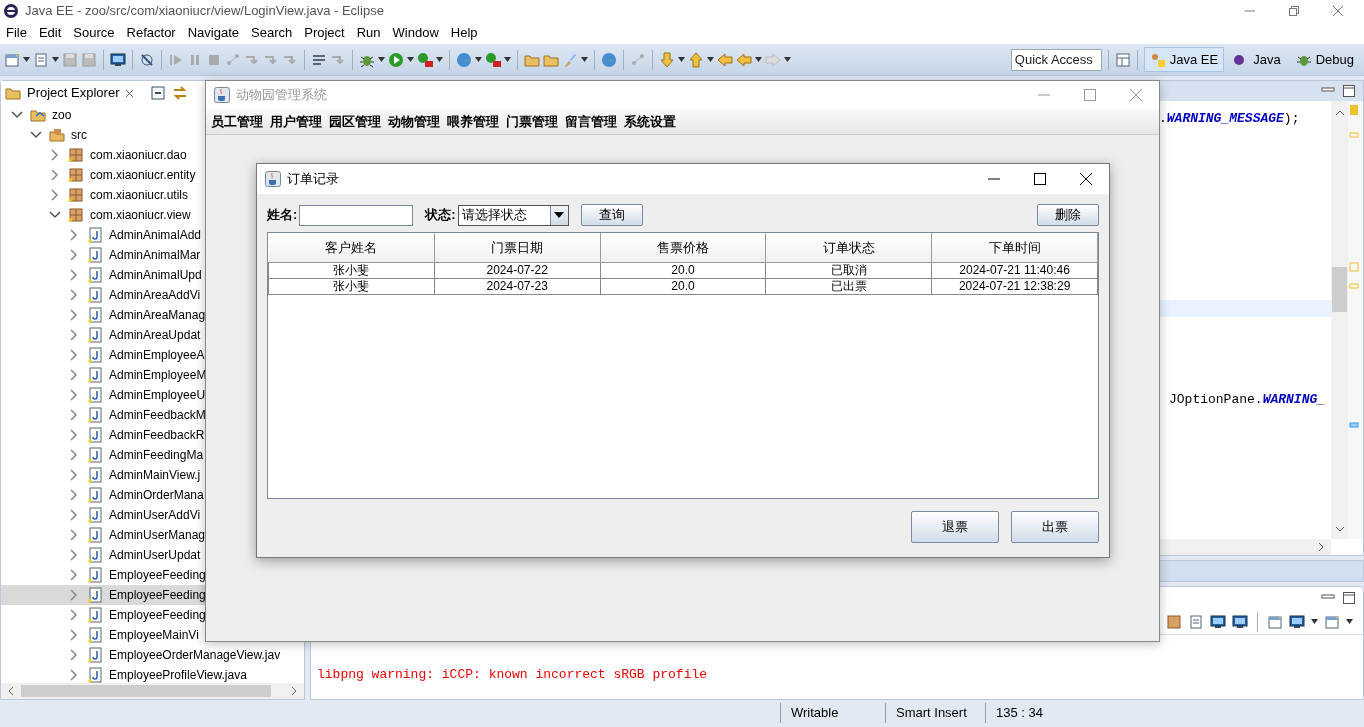  I want to click on column-header: 门票日期, so click(517, 247).